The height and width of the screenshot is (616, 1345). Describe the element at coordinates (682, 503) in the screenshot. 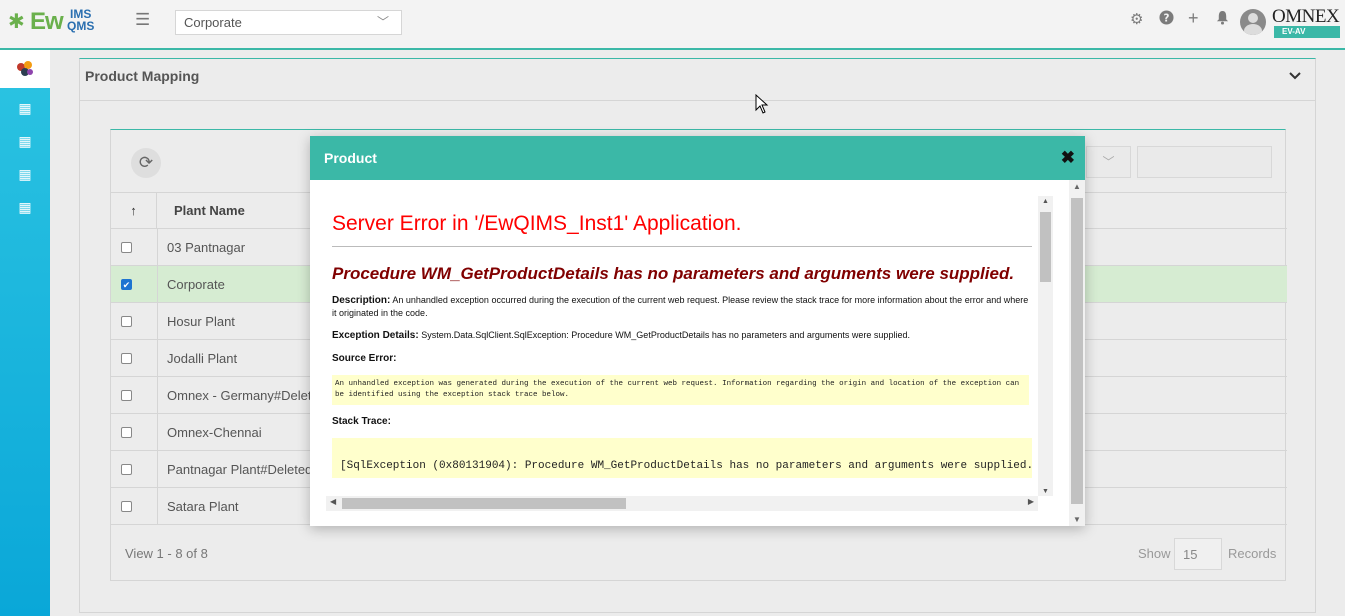

I see `error-horizontal-scrollbar: ◀ ▶` at that location.